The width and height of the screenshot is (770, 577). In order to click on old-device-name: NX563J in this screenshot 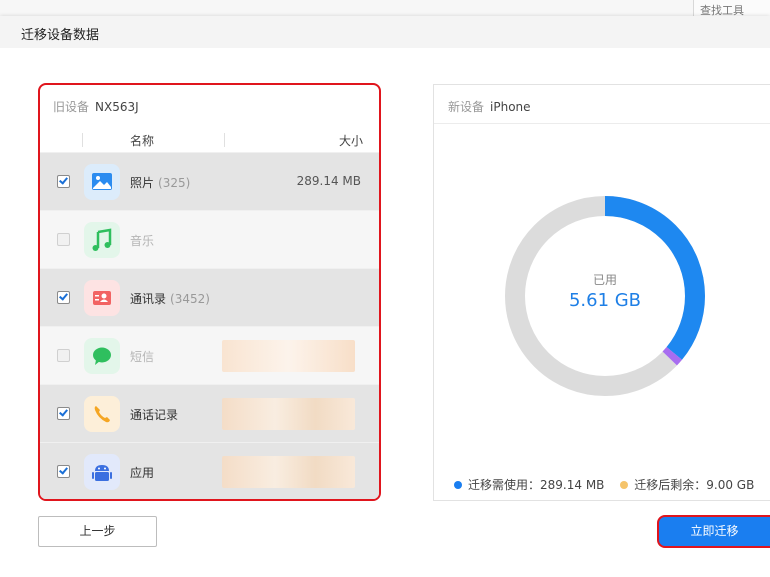, I will do `click(117, 107)`.